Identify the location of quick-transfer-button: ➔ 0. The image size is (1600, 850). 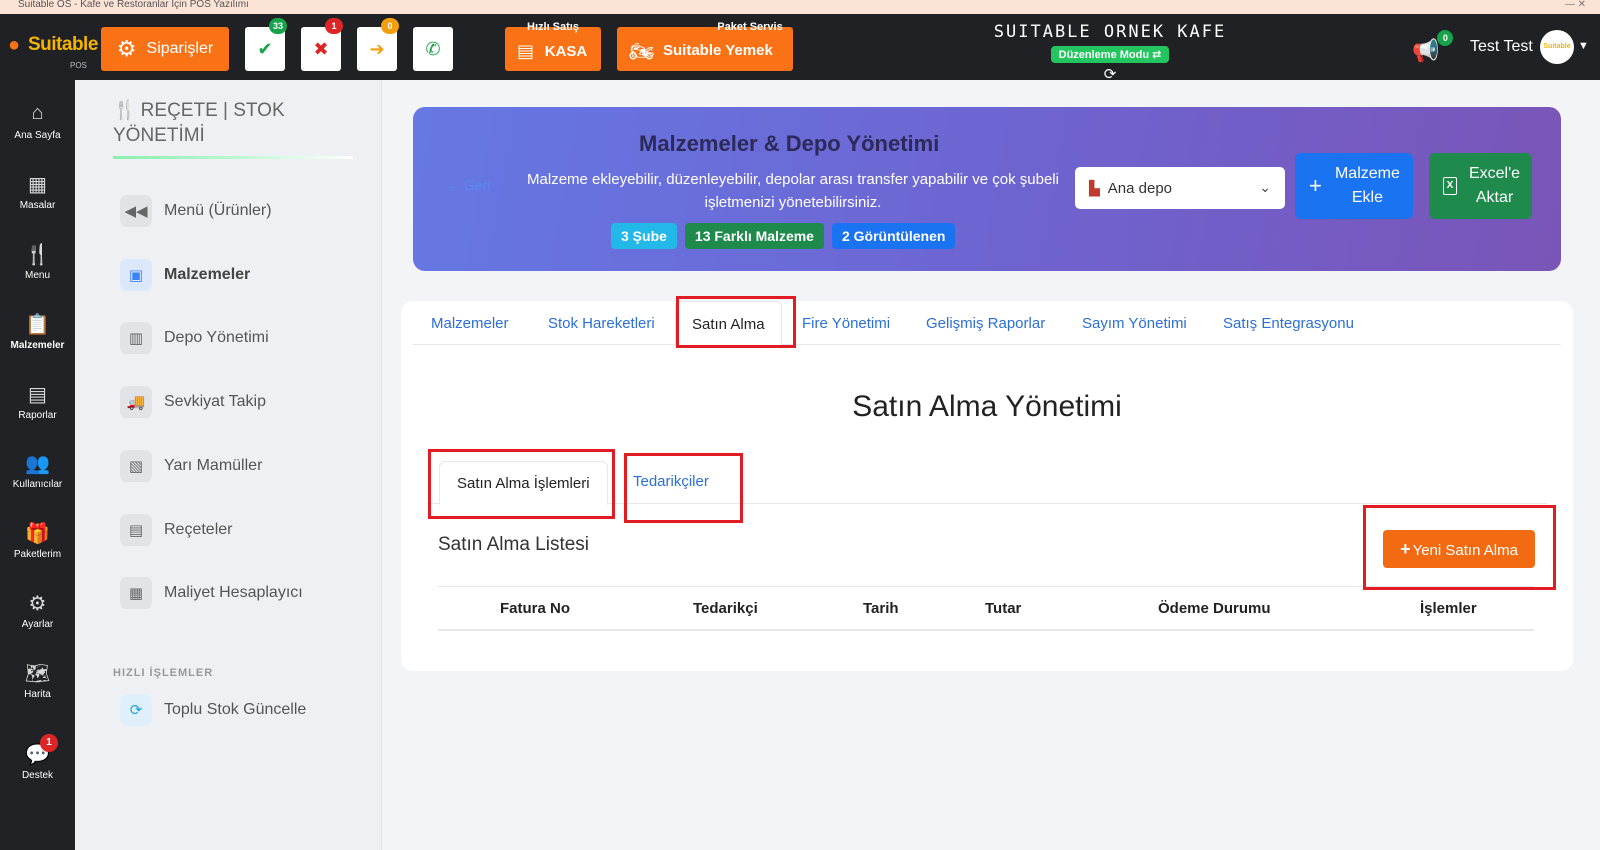
(378, 44).